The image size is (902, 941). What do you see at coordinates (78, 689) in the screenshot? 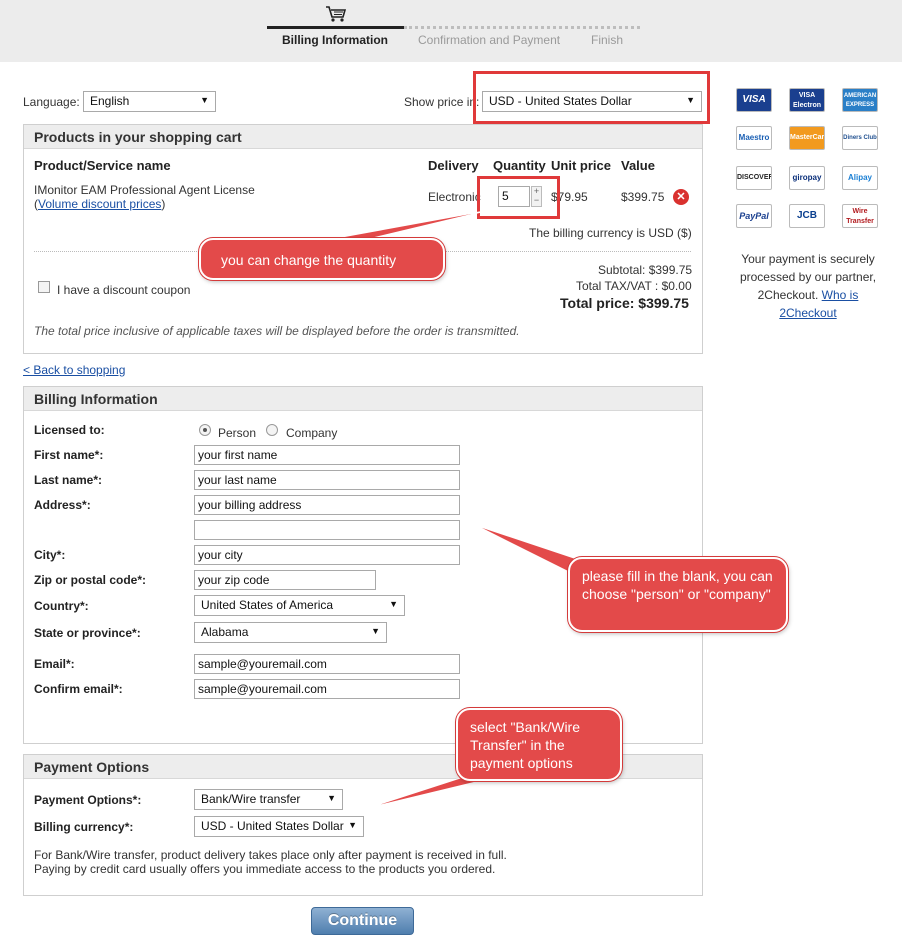
I see `confirm-email-label: Confirm email*:` at bounding box center [78, 689].